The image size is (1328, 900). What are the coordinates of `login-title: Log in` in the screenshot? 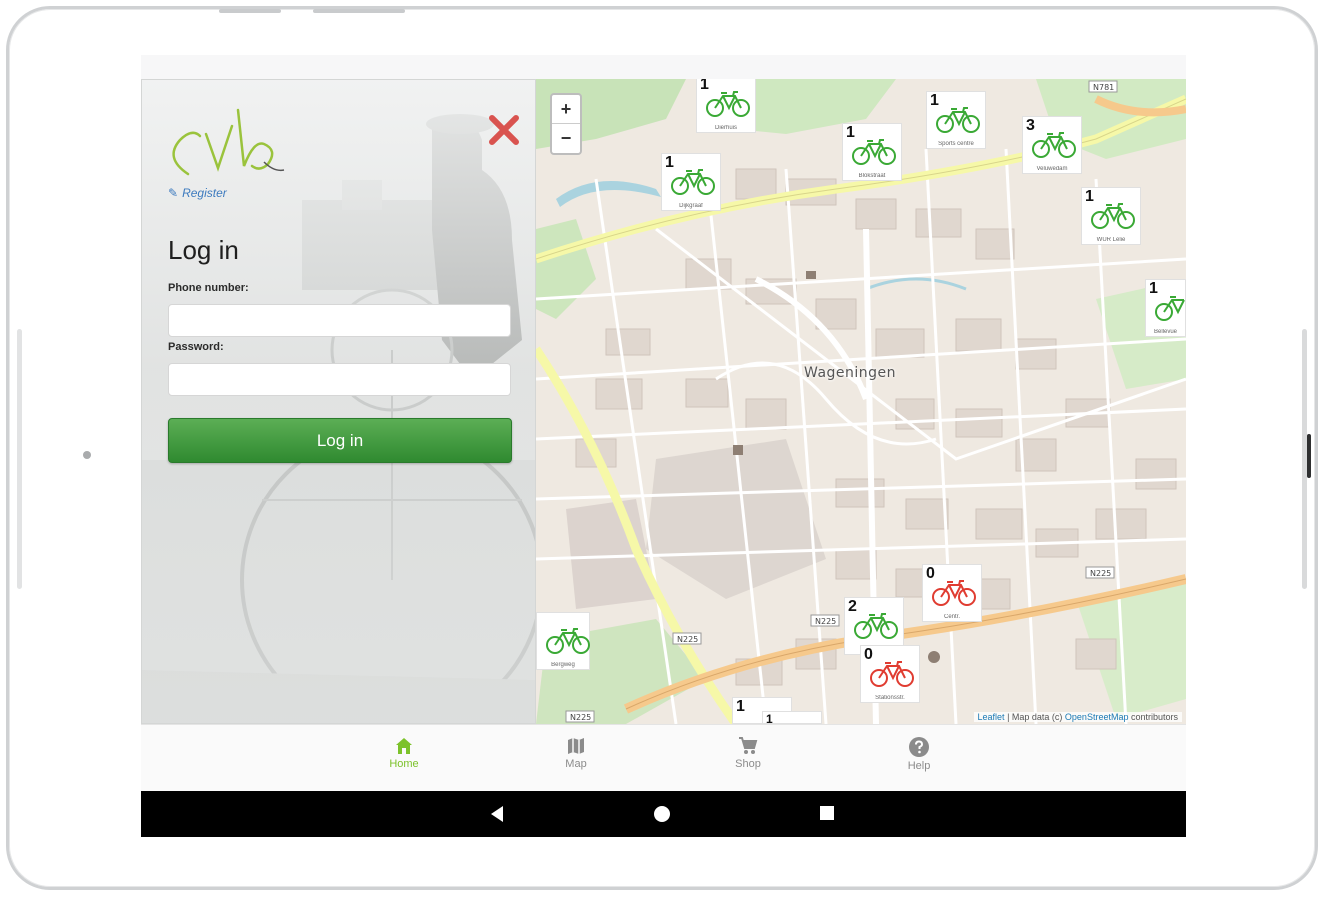 It's located at (203, 250).